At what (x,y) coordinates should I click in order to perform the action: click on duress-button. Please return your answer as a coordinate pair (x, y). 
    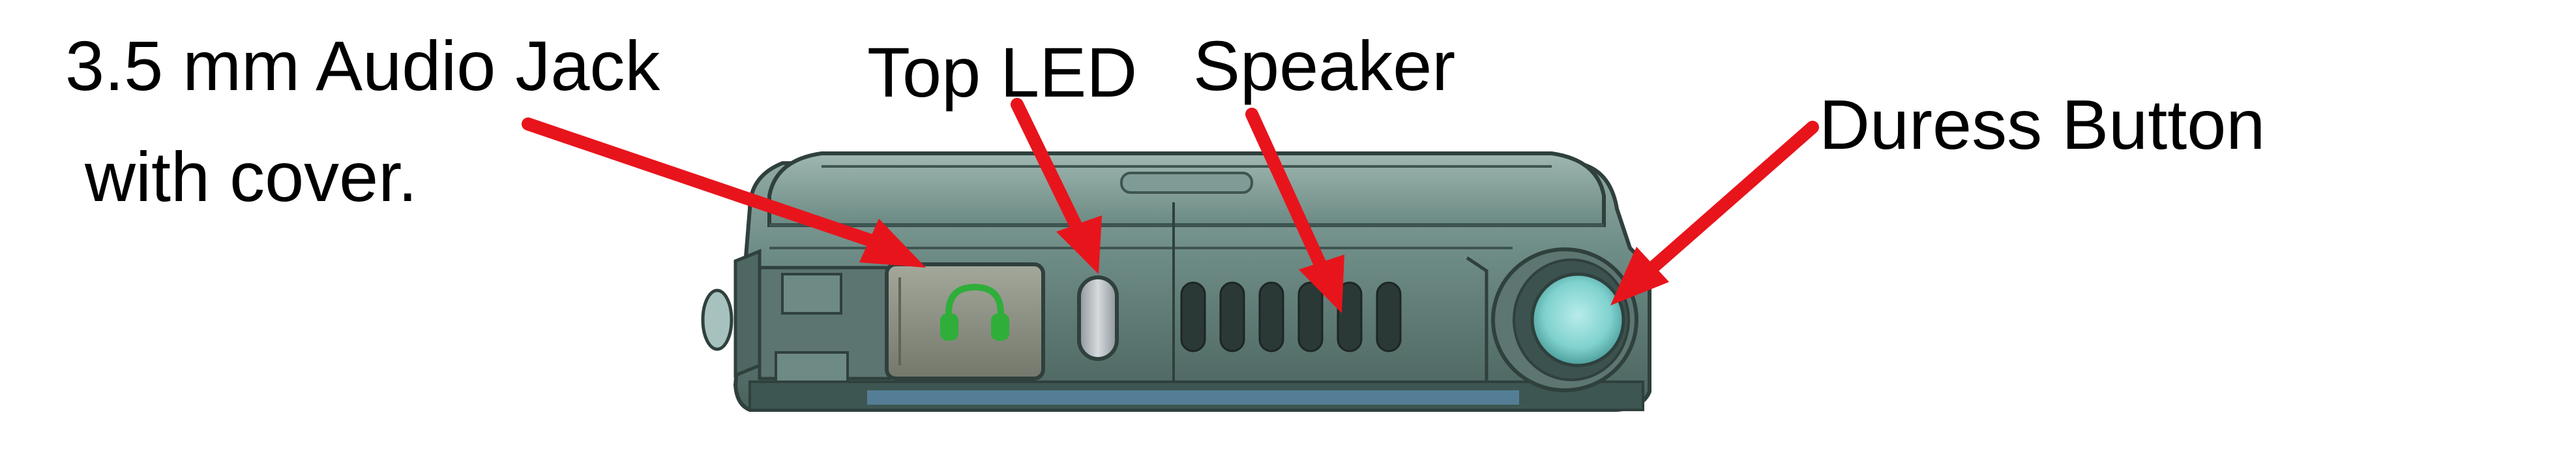
    Looking at the image, I should click on (1564, 320).